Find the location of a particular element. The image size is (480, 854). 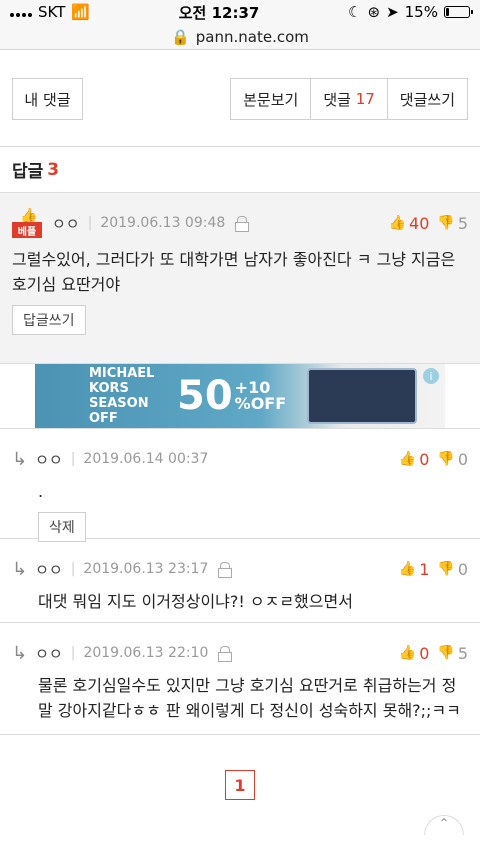

reply-meta: ↳ ㅇㅇ | 2019.06.13 23:17 👍 1 👎 0 is located at coordinates (240, 569).